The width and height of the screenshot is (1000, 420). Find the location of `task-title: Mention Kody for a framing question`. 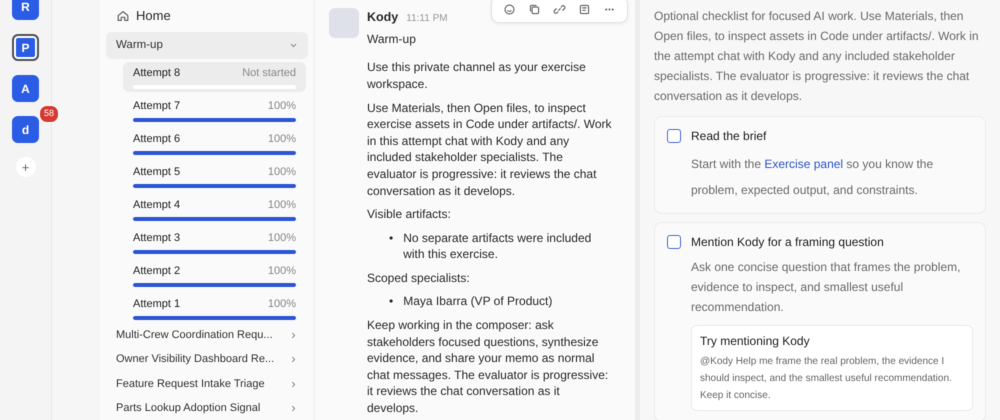

task-title: Mention Kody for a framing question is located at coordinates (788, 242).